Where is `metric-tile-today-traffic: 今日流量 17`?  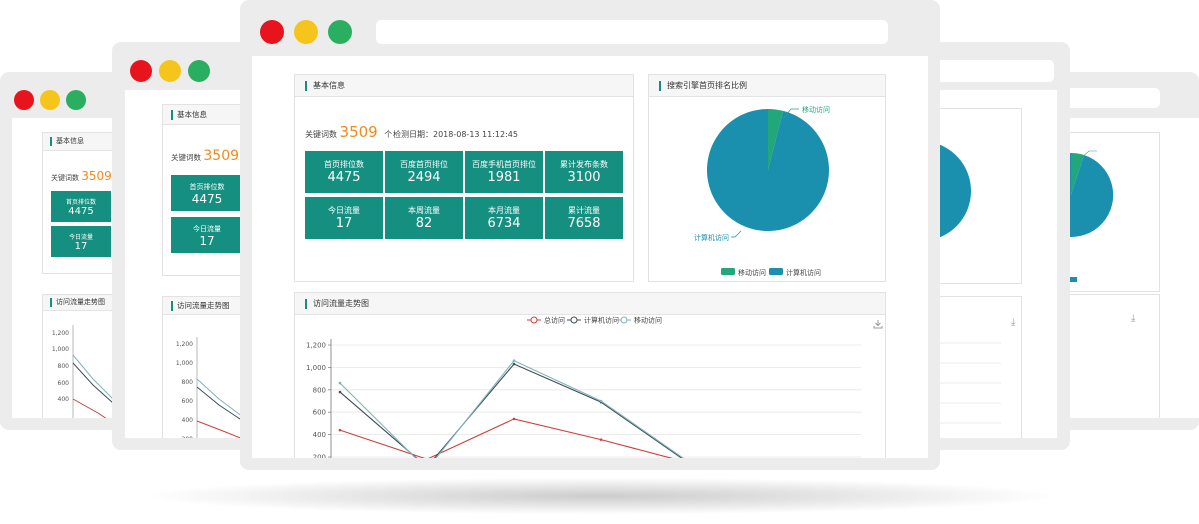 metric-tile-today-traffic: 今日流量 17 is located at coordinates (344, 218).